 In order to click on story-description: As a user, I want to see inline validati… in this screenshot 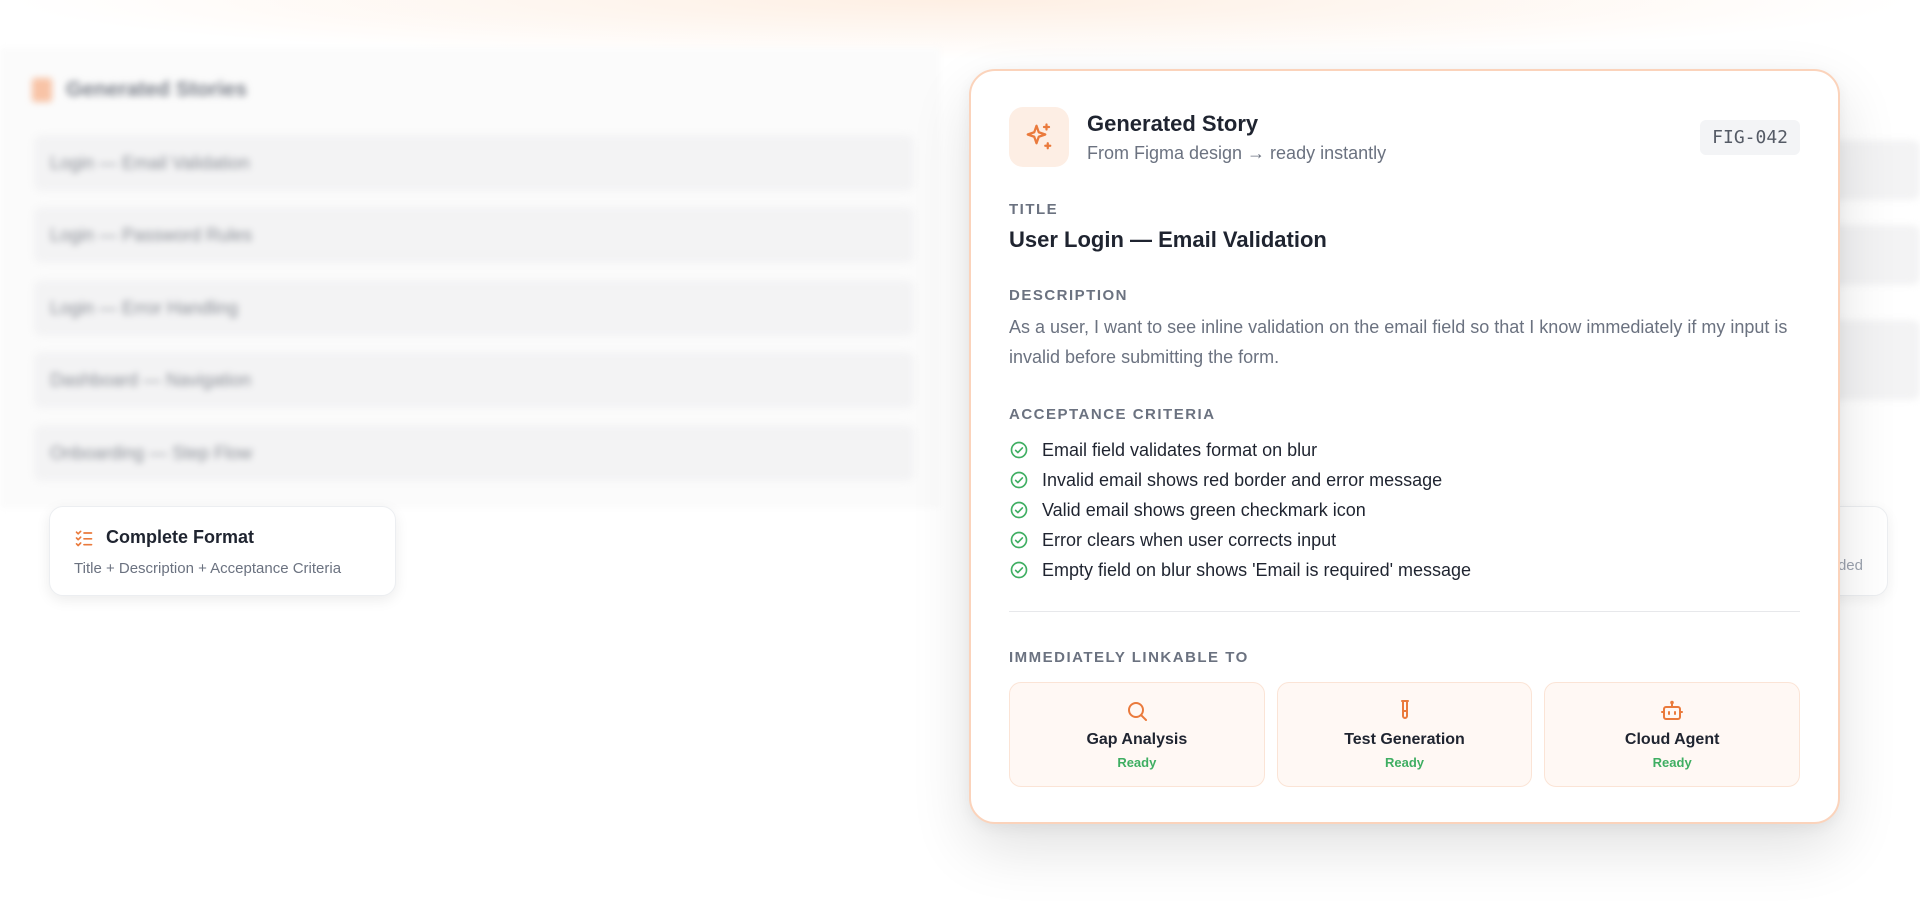, I will do `click(1398, 342)`.